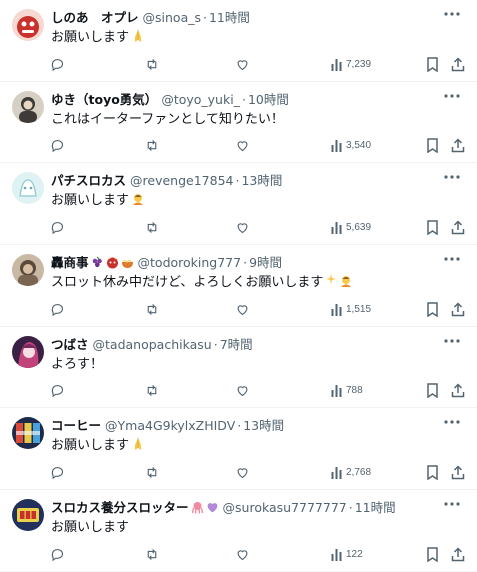  Describe the element at coordinates (138, 36) in the screenshot. I see `pray-hands-emoji-icon` at that location.